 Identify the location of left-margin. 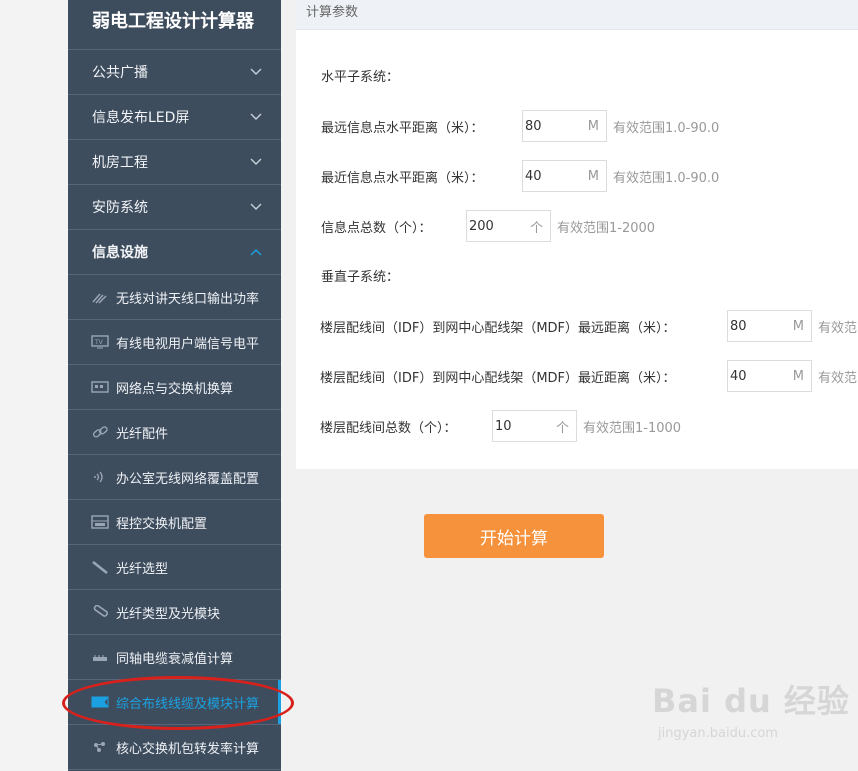
(34, 385).